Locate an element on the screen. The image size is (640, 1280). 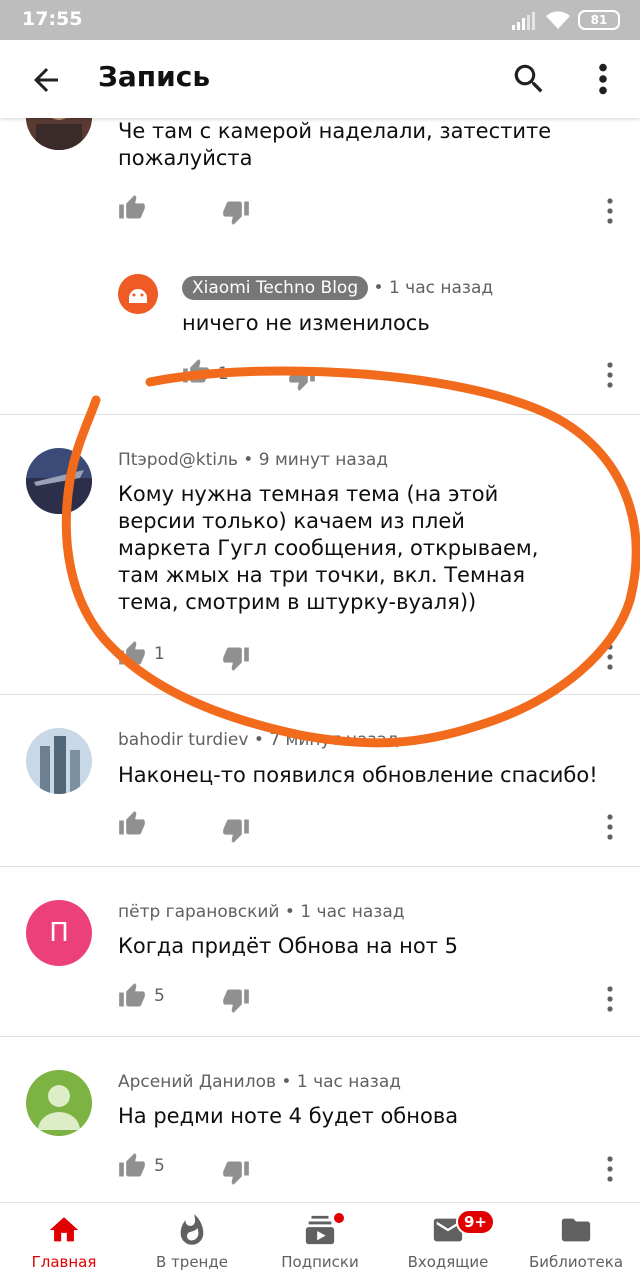
wifi-icon is located at coordinates (558, 20).